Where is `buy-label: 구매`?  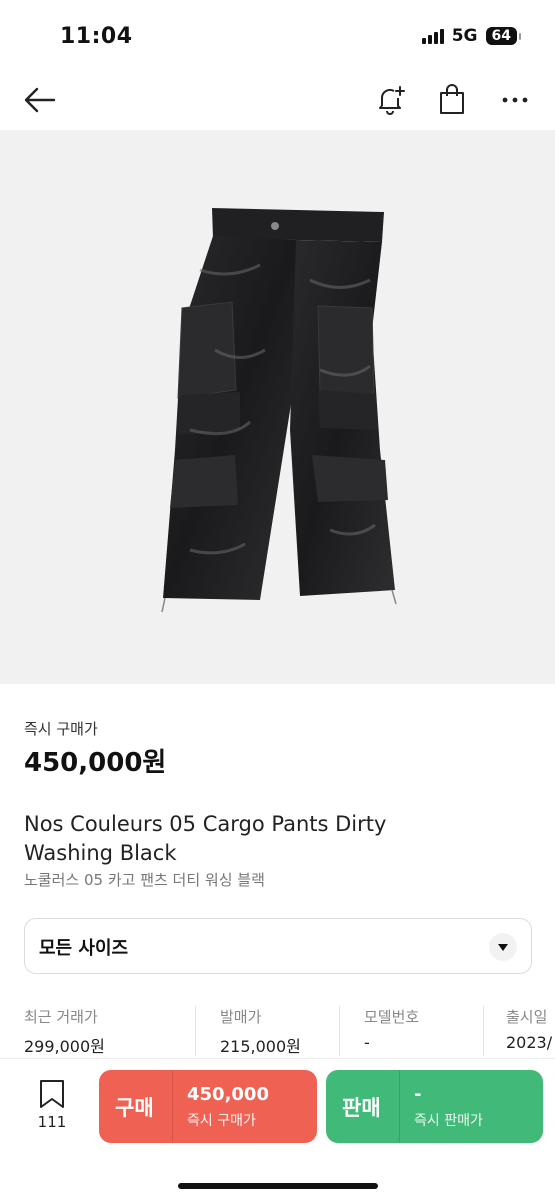
buy-label: 구매 is located at coordinates (134, 1108).